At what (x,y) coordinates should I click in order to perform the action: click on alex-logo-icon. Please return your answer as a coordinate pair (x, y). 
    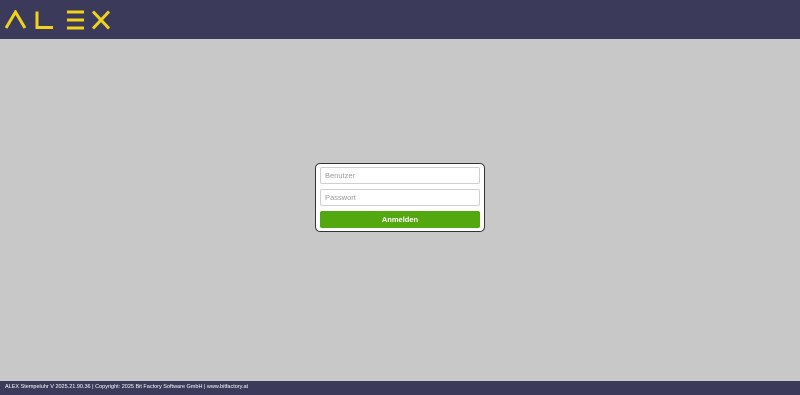
    Looking at the image, I should click on (58, 20).